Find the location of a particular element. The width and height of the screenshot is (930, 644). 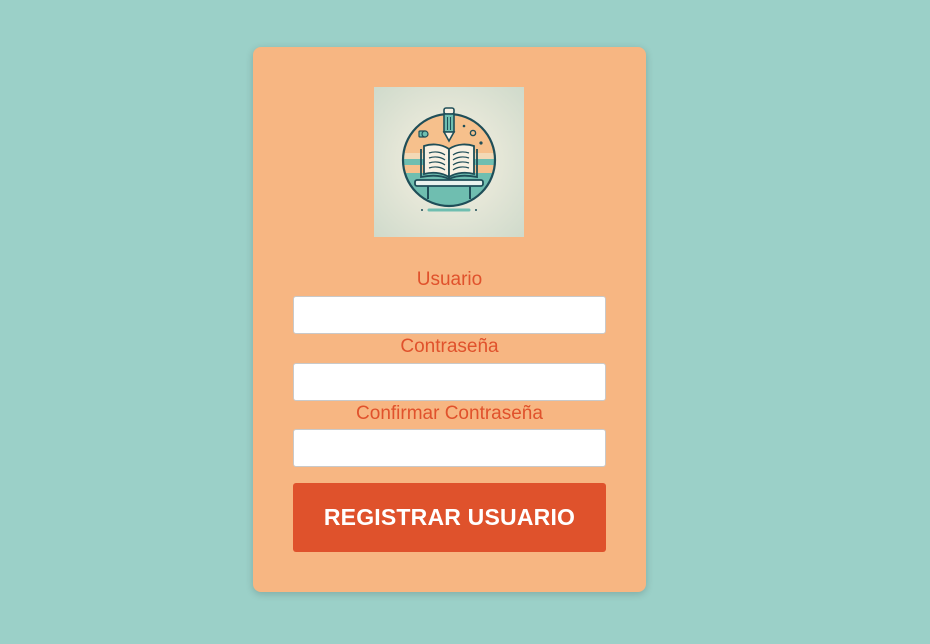

confirm-password-input is located at coordinates (449, 448).